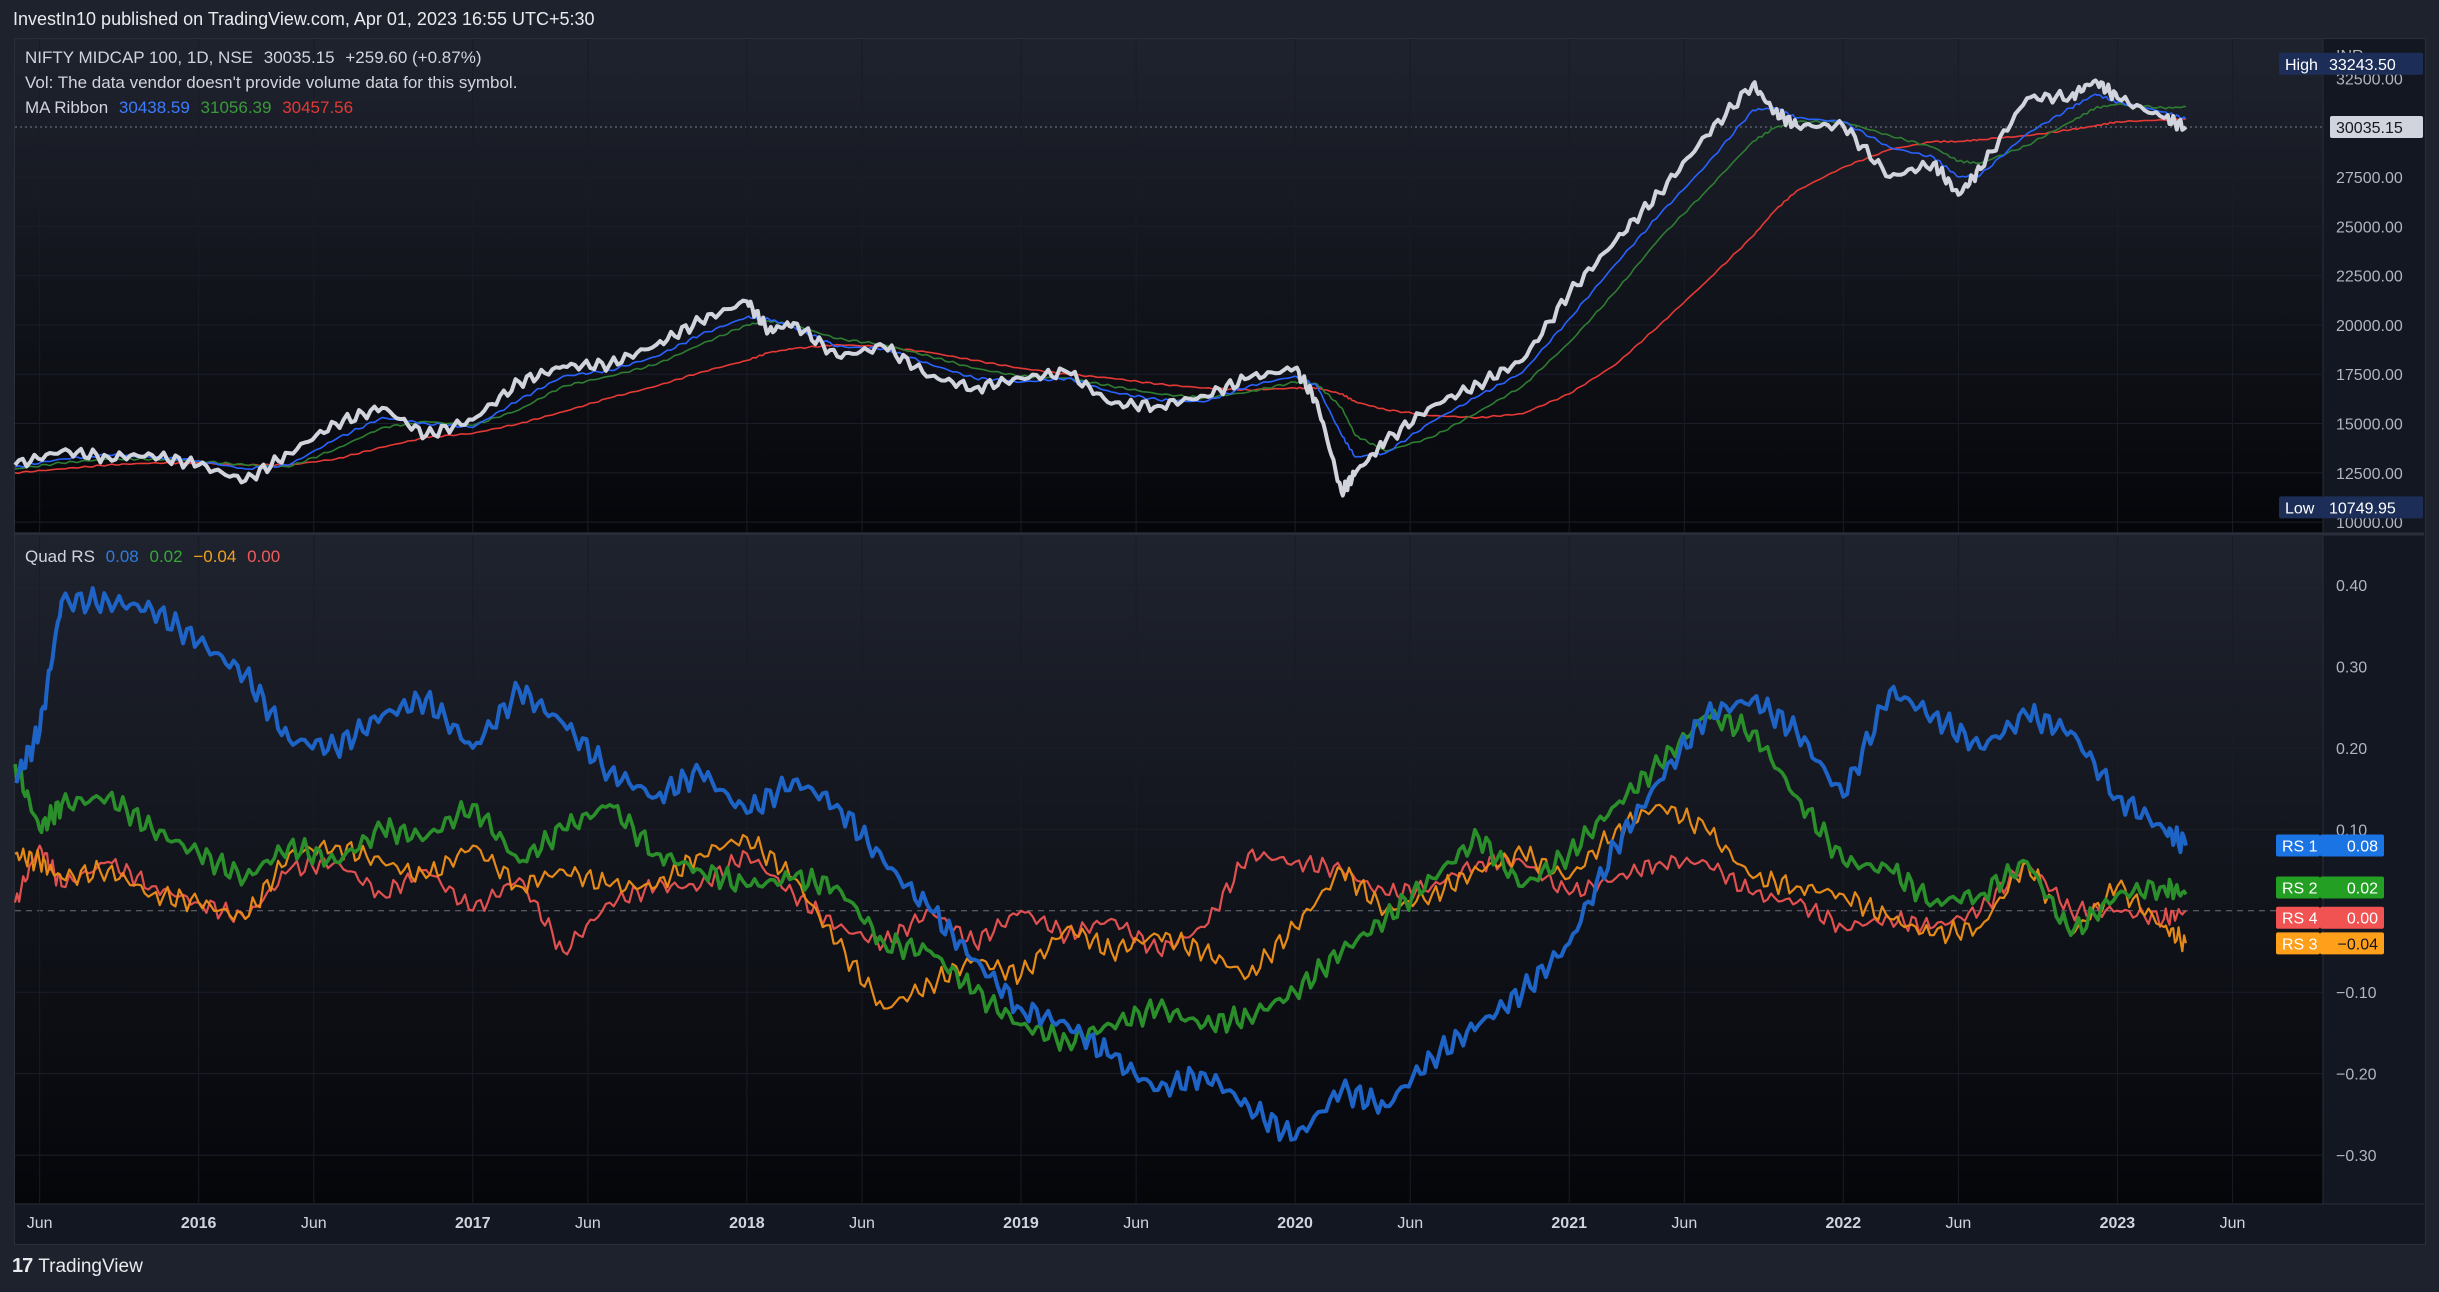  I want to click on rs-value-4: 0.00, so click(264, 556).